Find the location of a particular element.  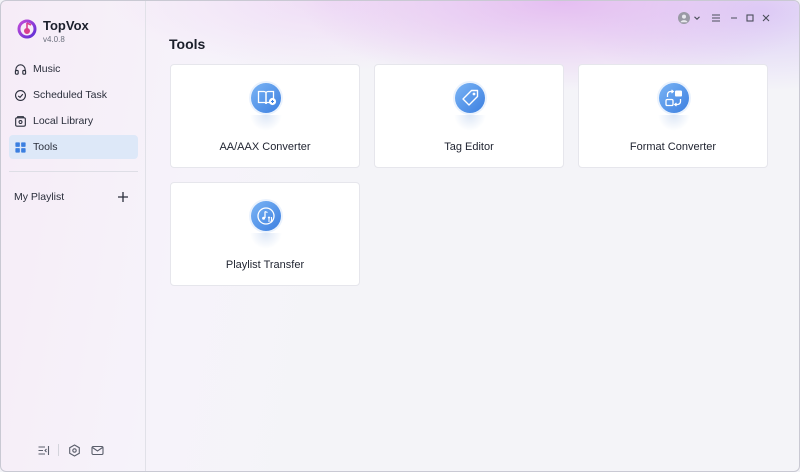

tool-card-label: Playlist Transfer is located at coordinates (265, 265).